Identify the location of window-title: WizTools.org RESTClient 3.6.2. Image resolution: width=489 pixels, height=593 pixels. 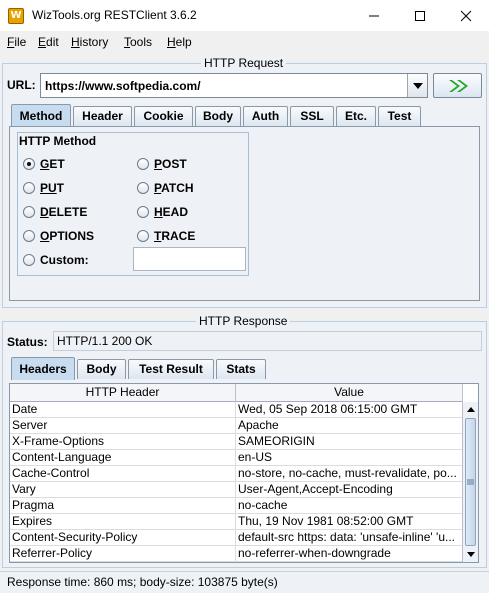
(114, 15).